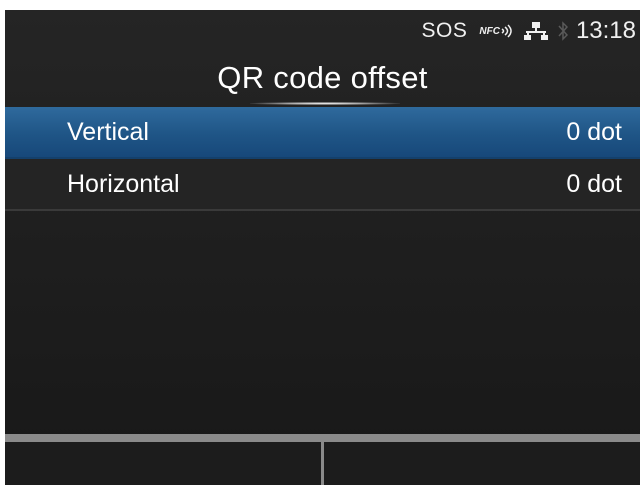  Describe the element at coordinates (322, 31) in the screenshot. I see `status-bar: SOS NFC 13:18` at that location.